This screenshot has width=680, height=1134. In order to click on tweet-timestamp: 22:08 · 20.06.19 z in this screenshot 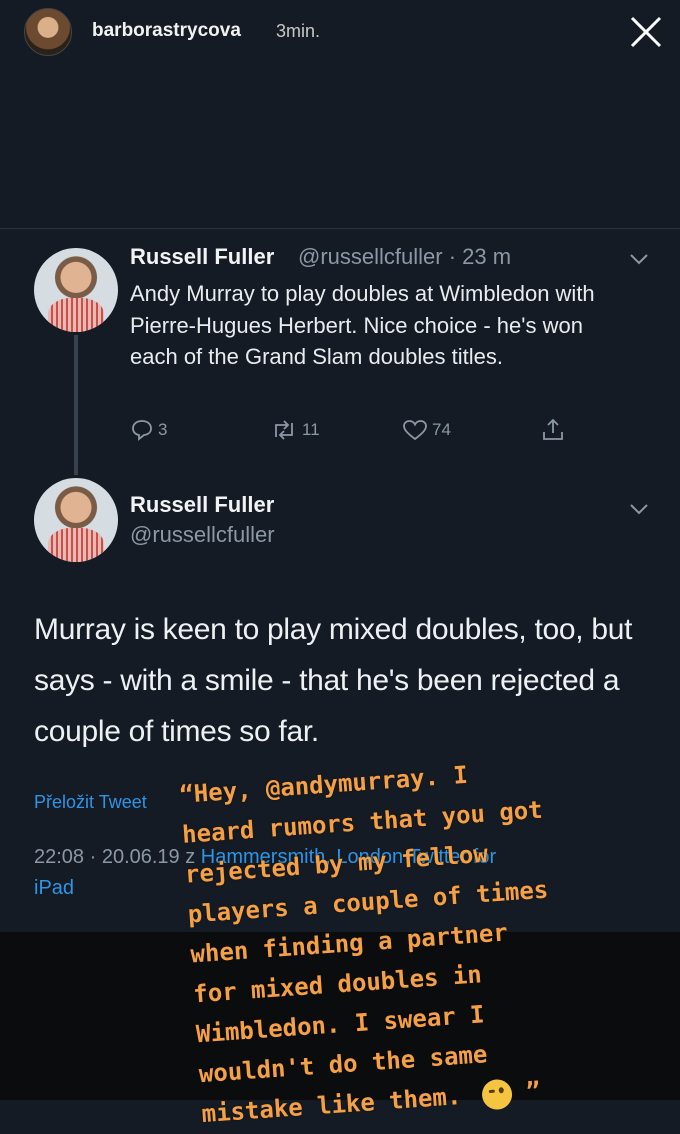, I will do `click(115, 857)`.